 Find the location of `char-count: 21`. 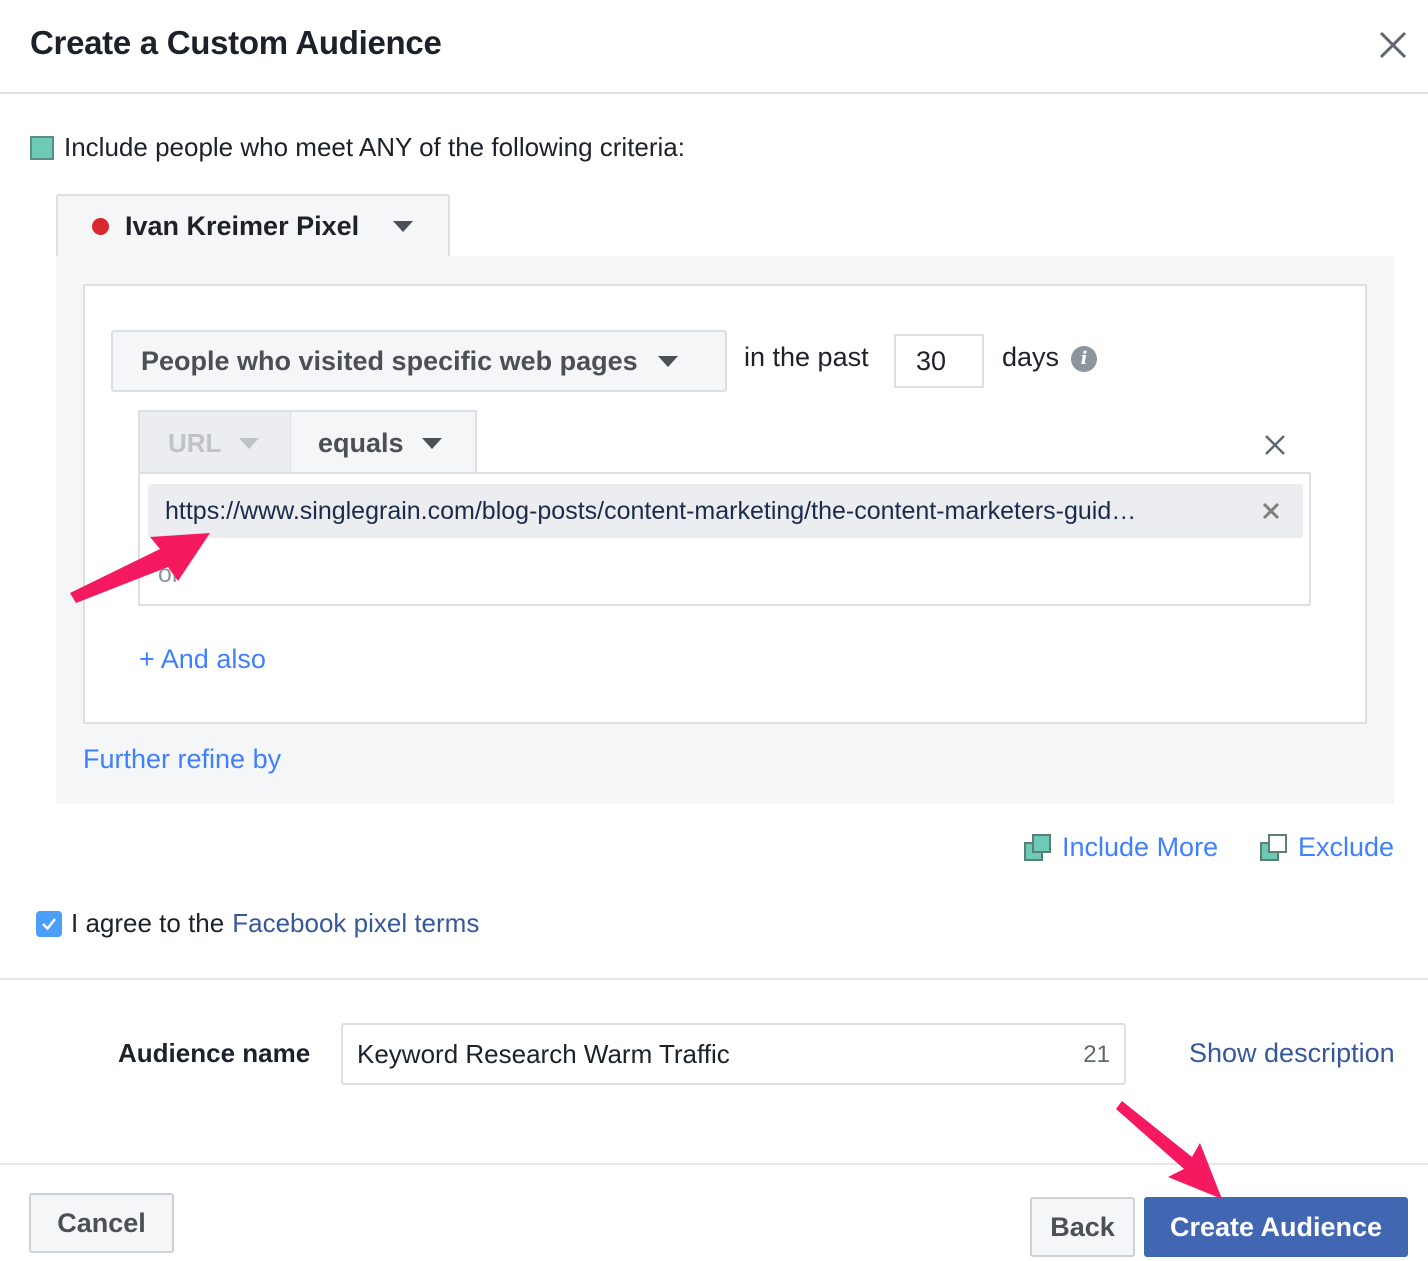

char-count: 21 is located at coordinates (1096, 1054).